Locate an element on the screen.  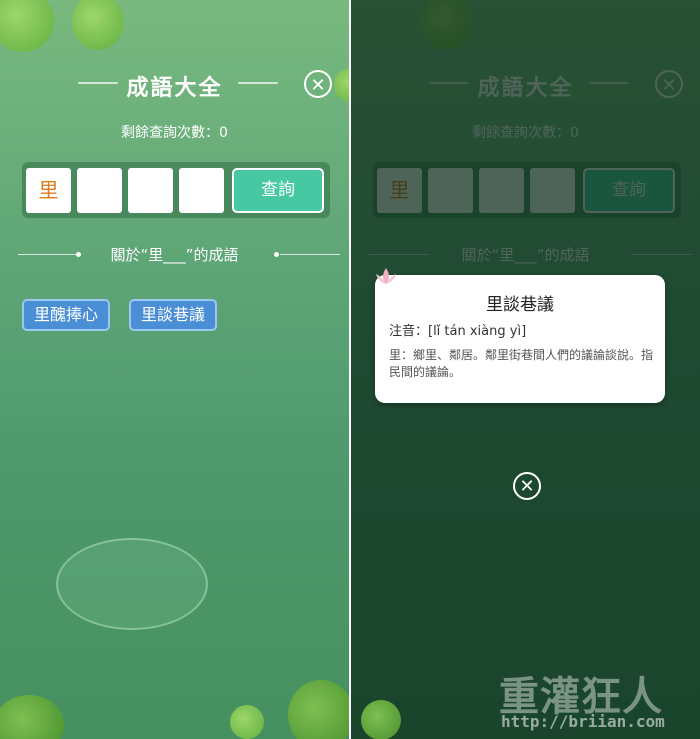
idiom-input-row: 里 查詢 is located at coordinates (176, 190).